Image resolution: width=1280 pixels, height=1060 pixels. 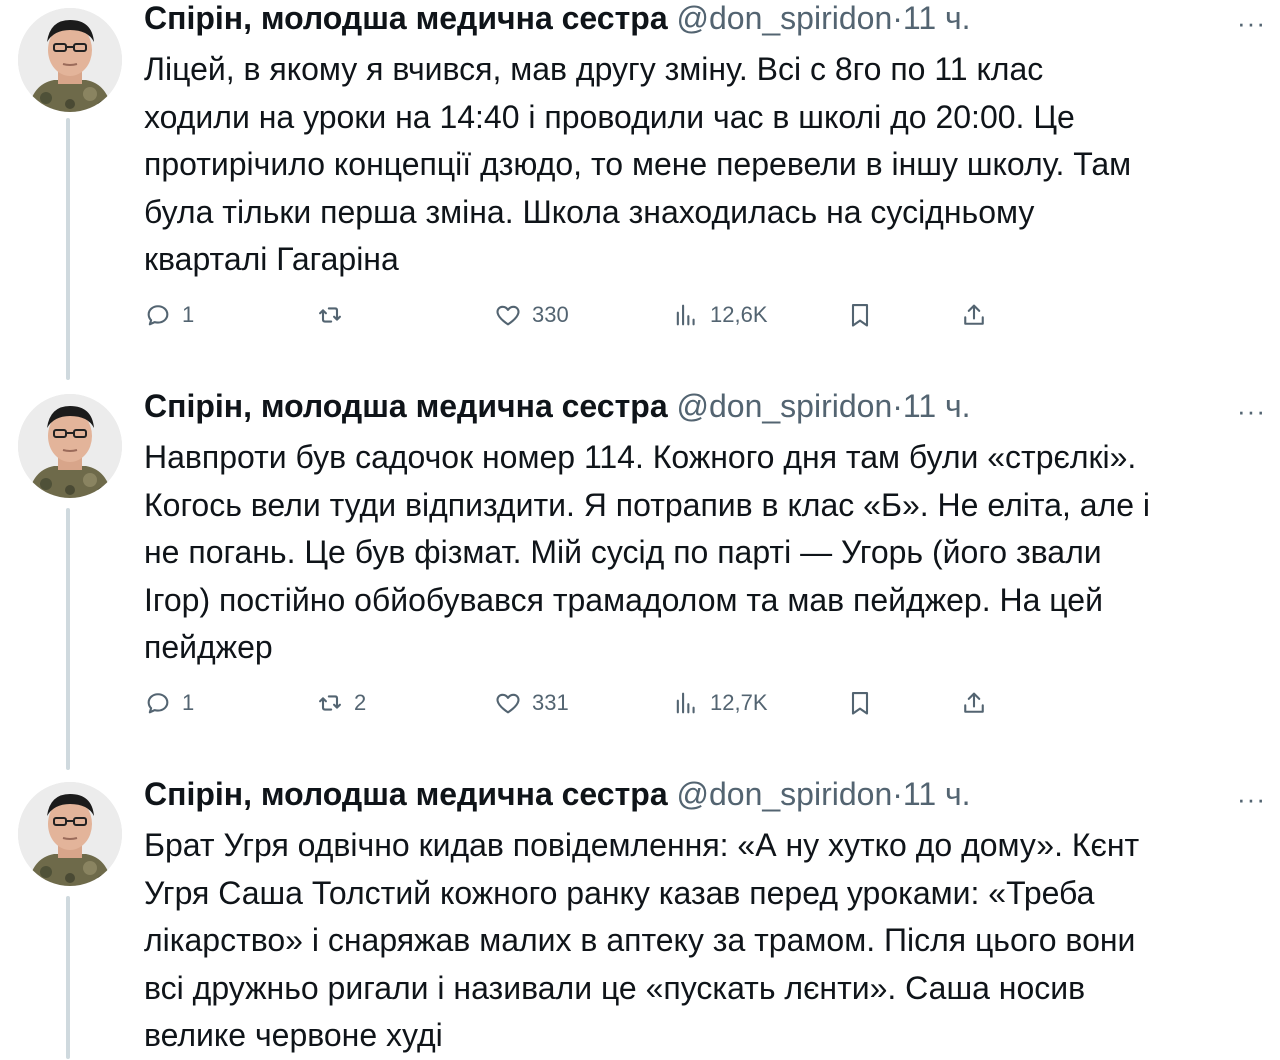 I want to click on retweet-button, so click(x=335, y=315).